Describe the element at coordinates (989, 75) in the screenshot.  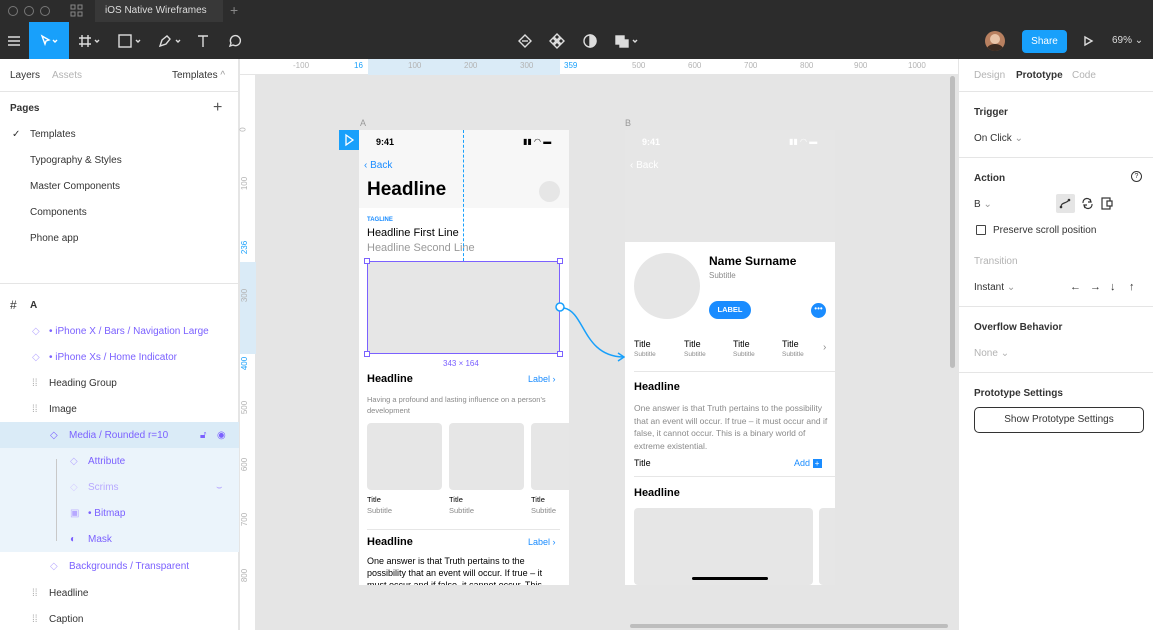
I see `tab-design: Design` at that location.